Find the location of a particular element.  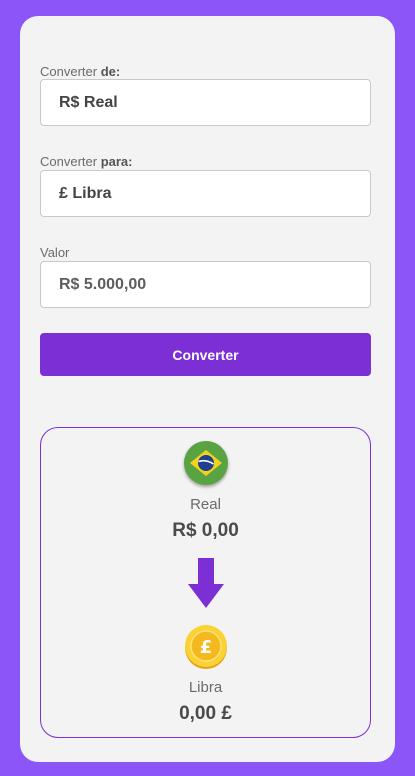

target-currency-value: 0,00 £ is located at coordinates (205, 713).